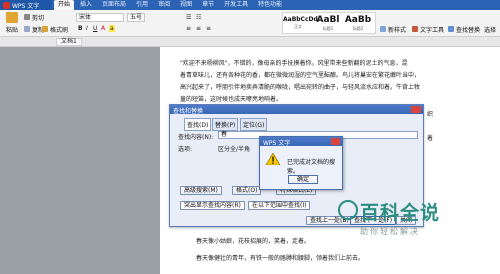 The width and height of the screenshot is (500, 274). I want to click on tab-review: 审阅, so click(164, 5).